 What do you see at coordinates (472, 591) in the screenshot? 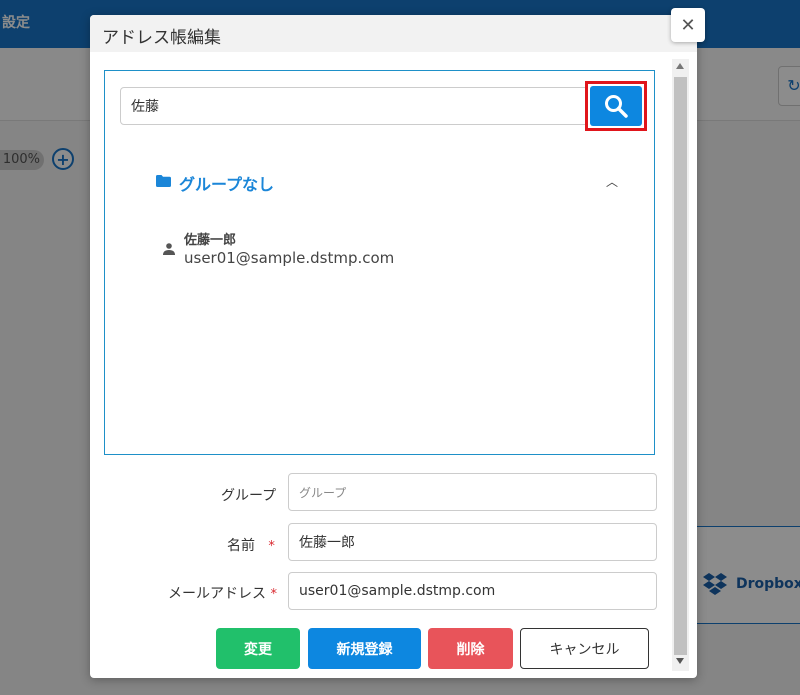
I see `email-field: user01@sample.dstmp.com` at bounding box center [472, 591].